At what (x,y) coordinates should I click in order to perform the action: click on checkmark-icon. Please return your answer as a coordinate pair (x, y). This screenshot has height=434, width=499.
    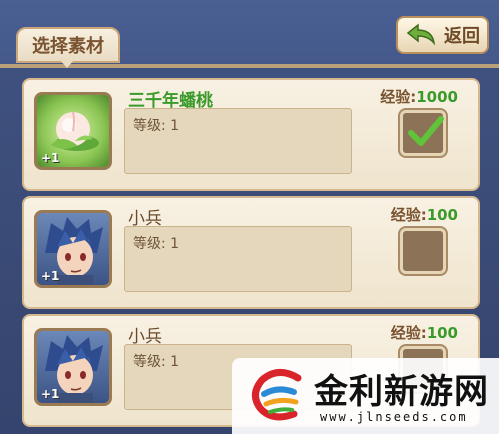
    Looking at the image, I should click on (426, 131).